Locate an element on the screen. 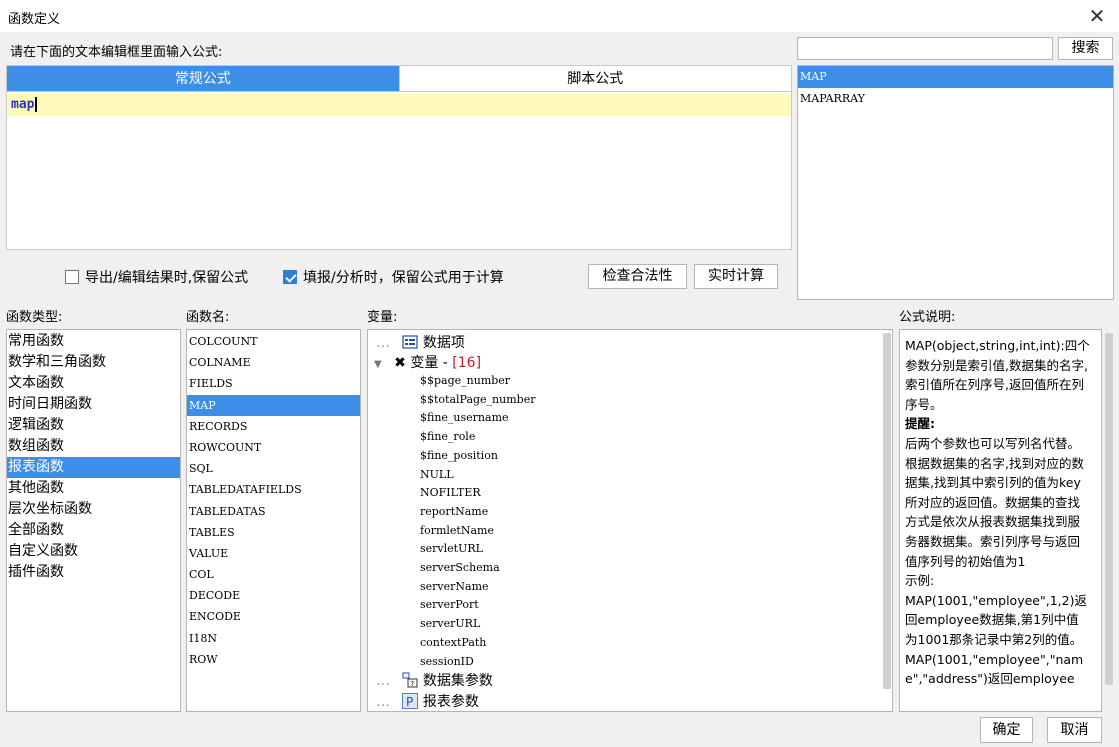 This screenshot has height=747, width=1119. variable-item: servletURL is located at coordinates (451, 548).